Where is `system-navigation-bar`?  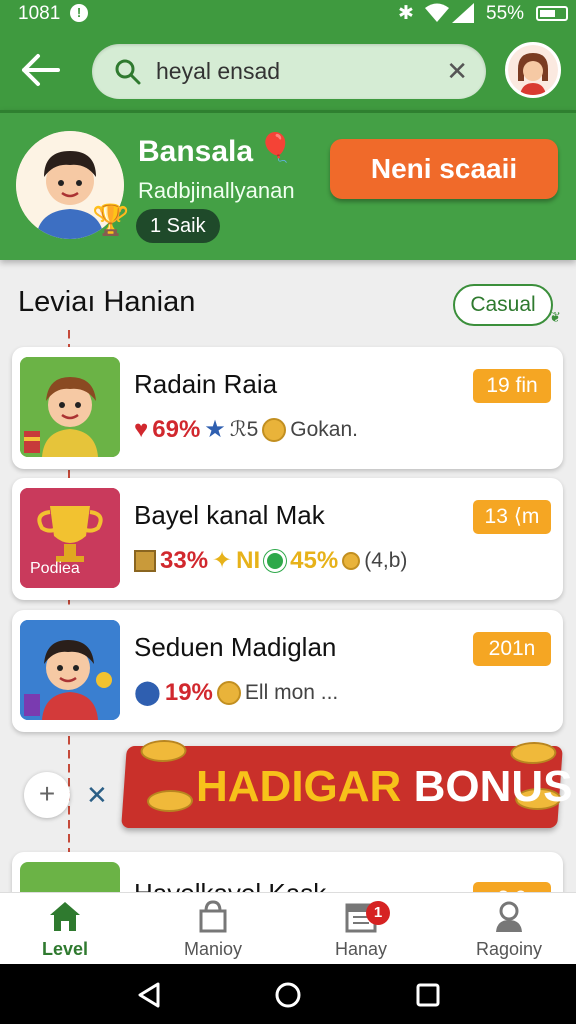 system-navigation-bar is located at coordinates (288, 994).